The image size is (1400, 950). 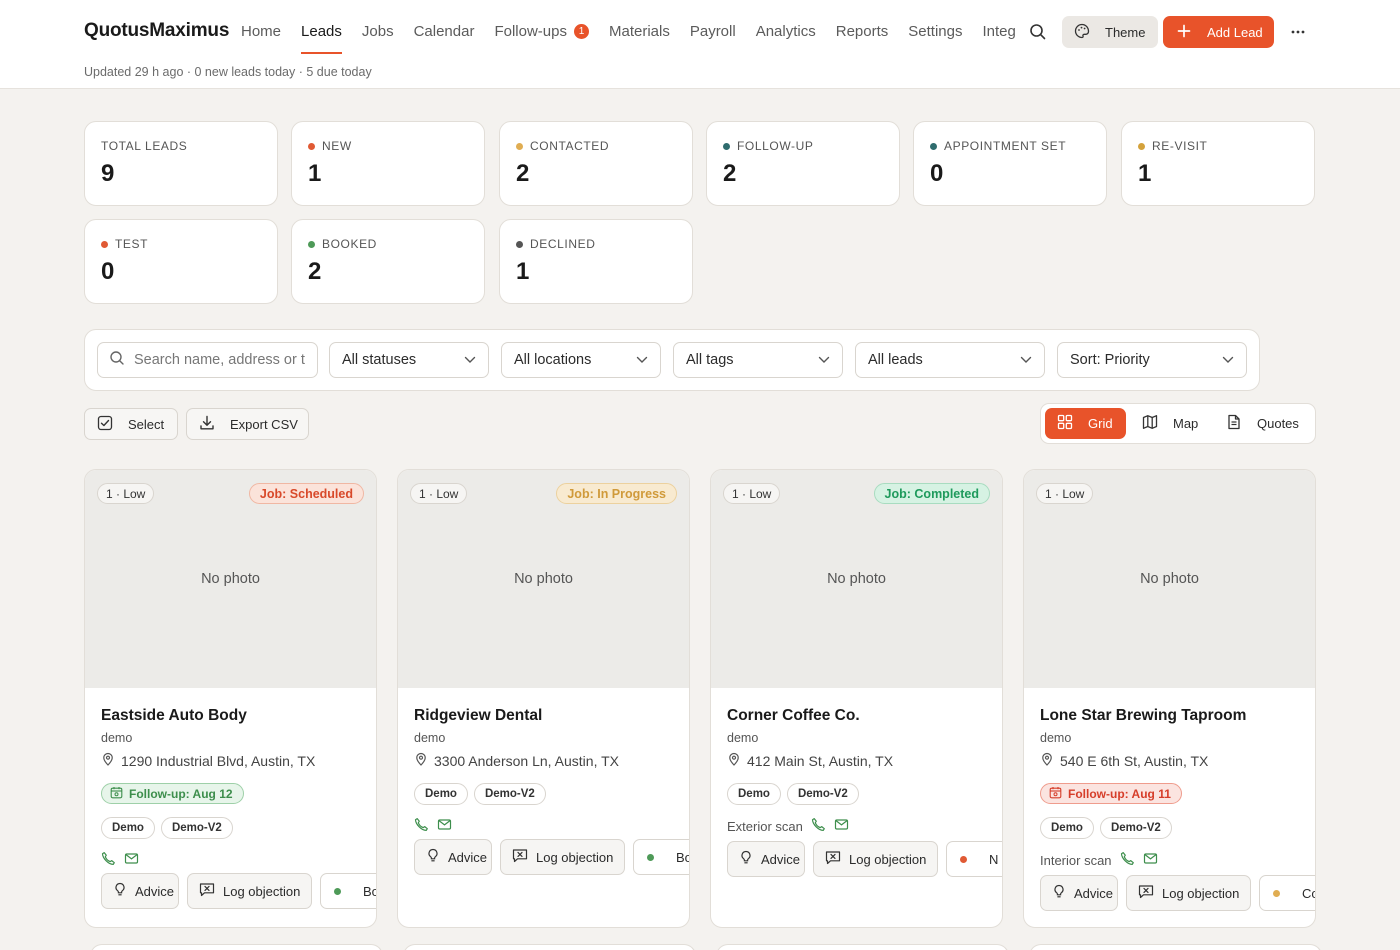 What do you see at coordinates (321, 31) in the screenshot?
I see `nav-leads: Leads` at bounding box center [321, 31].